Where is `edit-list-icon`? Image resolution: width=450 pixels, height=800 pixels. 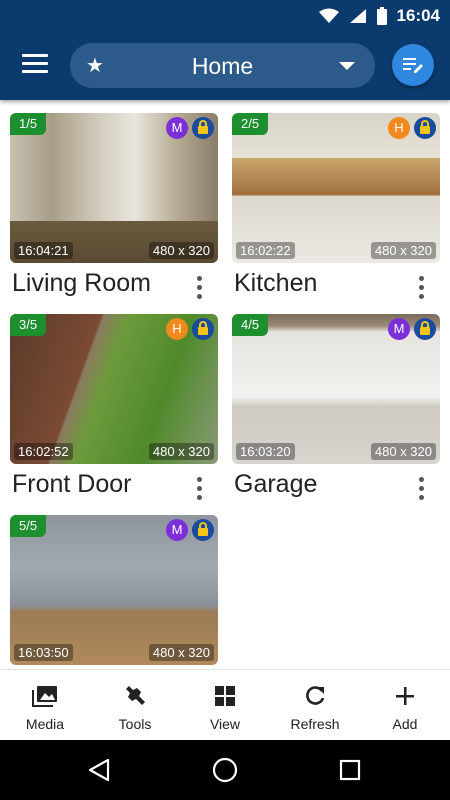
edit-list-icon is located at coordinates (413, 65).